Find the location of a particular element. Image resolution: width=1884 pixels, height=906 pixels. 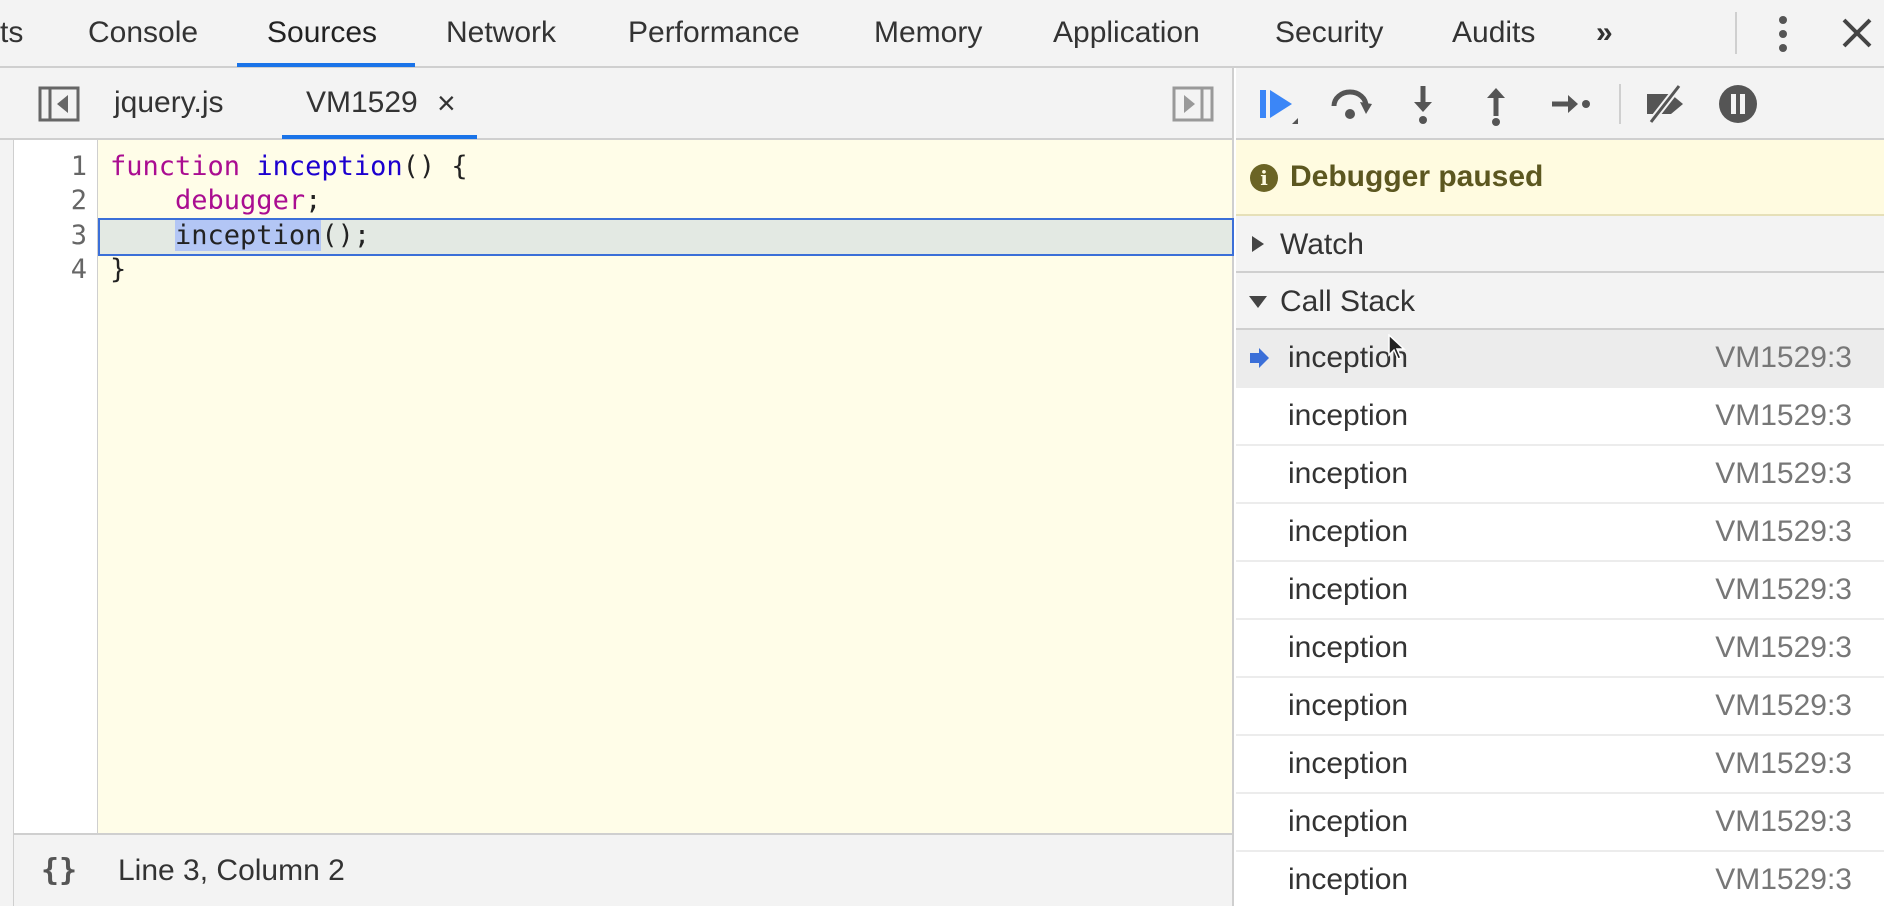

line-number: 4 is located at coordinates (57, 269).